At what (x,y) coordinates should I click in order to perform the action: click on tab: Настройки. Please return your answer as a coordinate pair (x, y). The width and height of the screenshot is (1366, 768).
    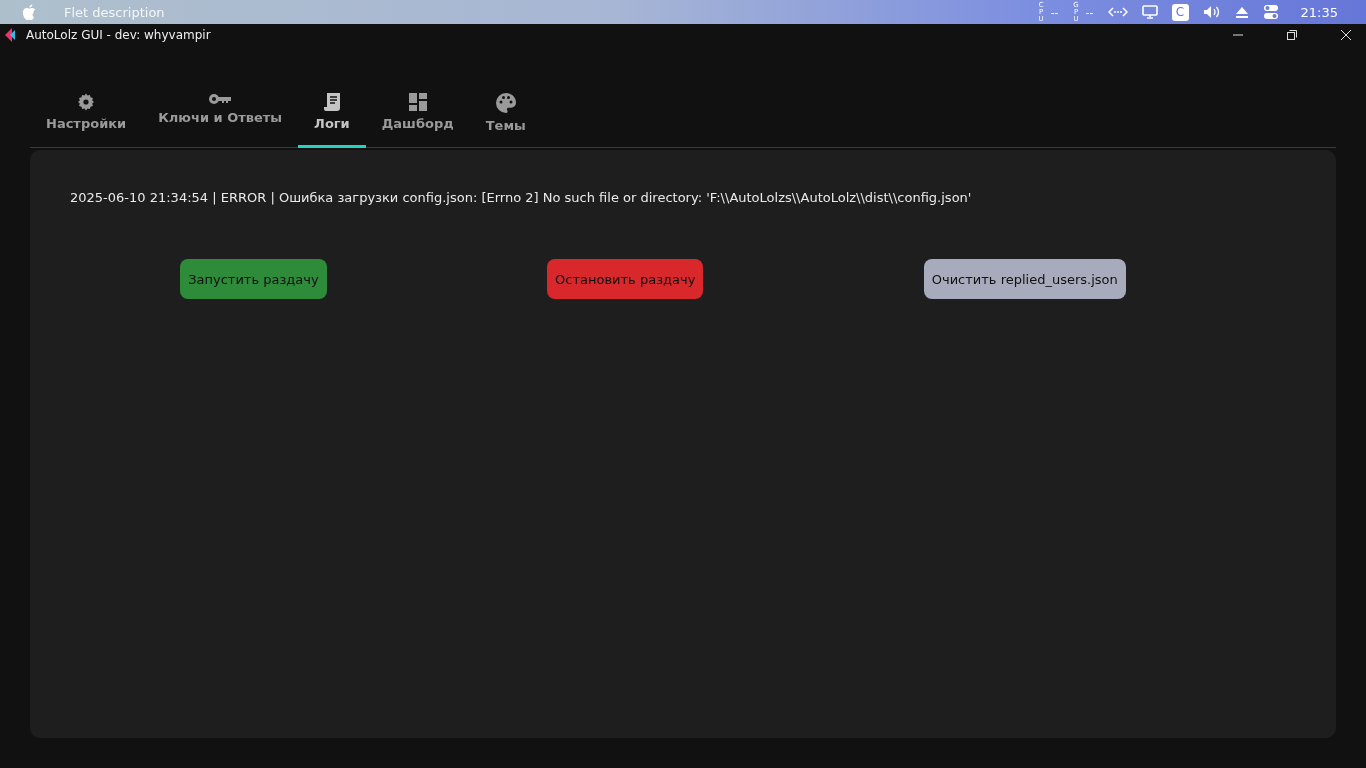
    Looking at the image, I should click on (86, 119).